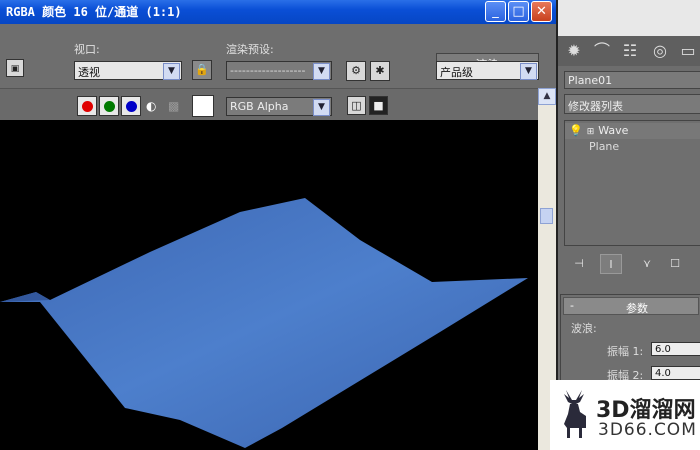 This screenshot has height=450, width=700. What do you see at coordinates (380, 71) in the screenshot?
I see `settings-icon: ✱` at bounding box center [380, 71].